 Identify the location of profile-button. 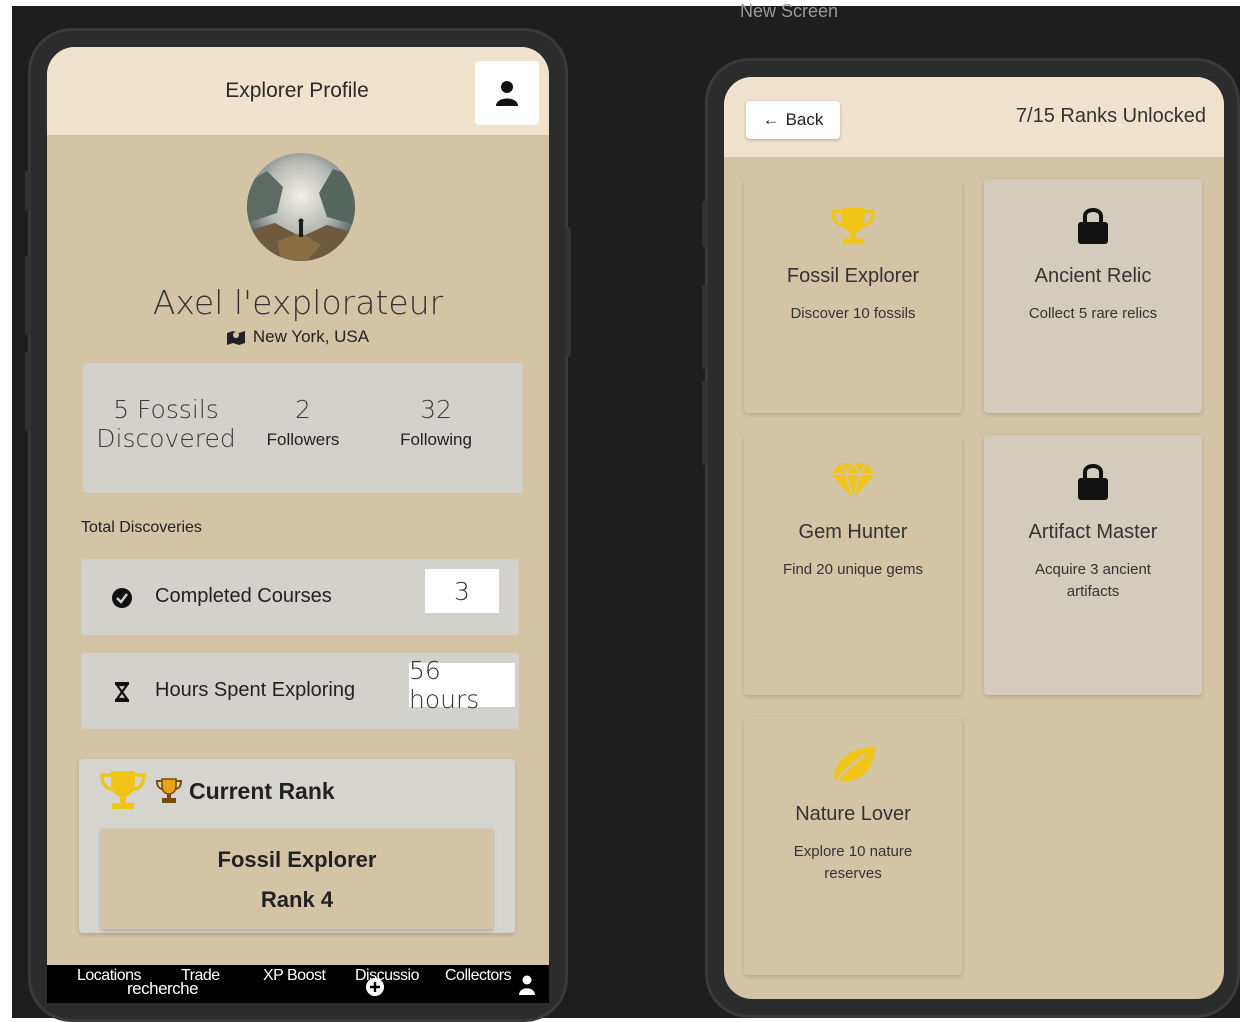
(507, 93).